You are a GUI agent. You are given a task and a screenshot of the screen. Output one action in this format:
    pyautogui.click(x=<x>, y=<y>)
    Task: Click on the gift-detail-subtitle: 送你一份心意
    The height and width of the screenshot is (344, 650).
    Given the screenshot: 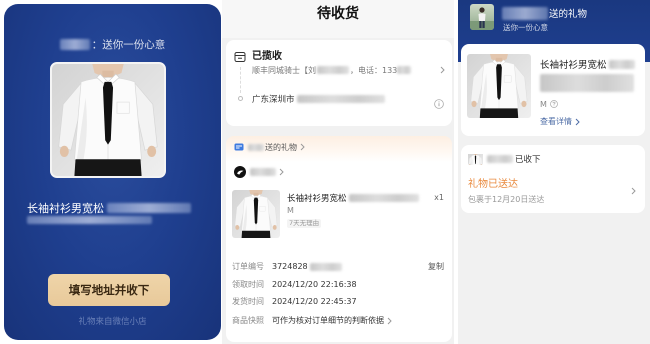 What is the action you would take?
    pyautogui.click(x=525, y=27)
    